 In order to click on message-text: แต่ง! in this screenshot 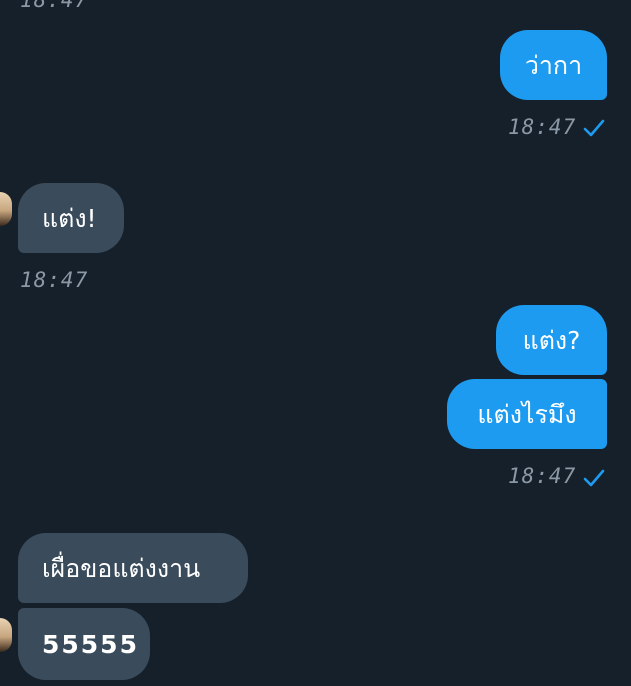, I will do `click(69, 218)`.